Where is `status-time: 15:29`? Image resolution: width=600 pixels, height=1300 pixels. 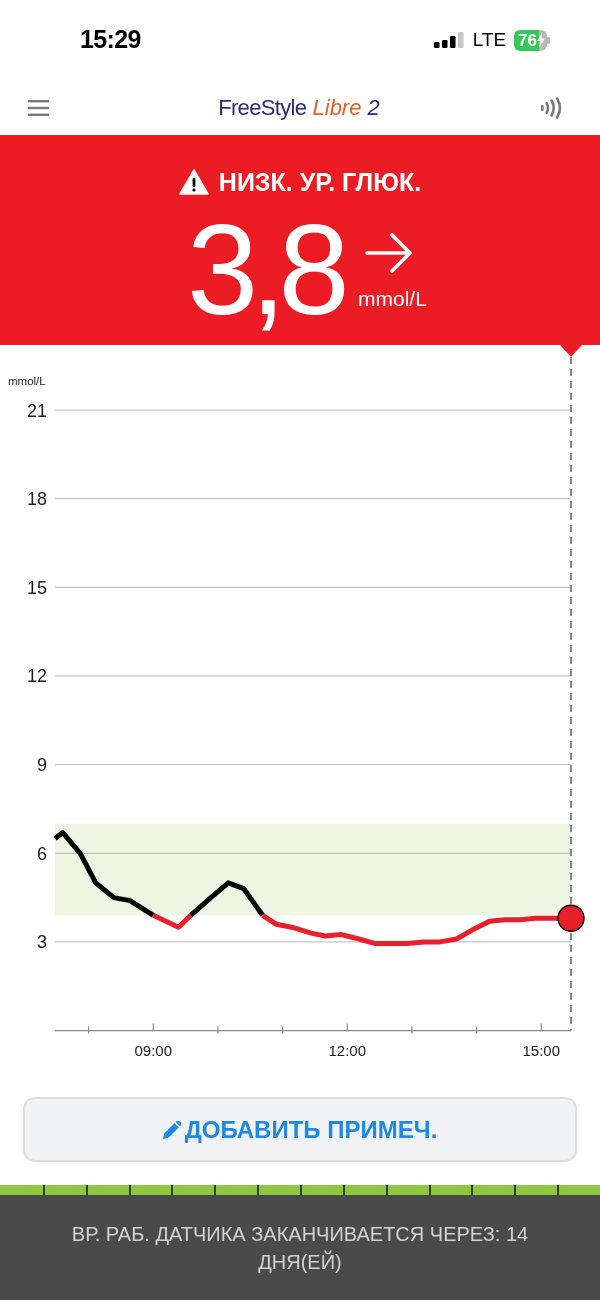 status-time: 15:29 is located at coordinates (110, 40).